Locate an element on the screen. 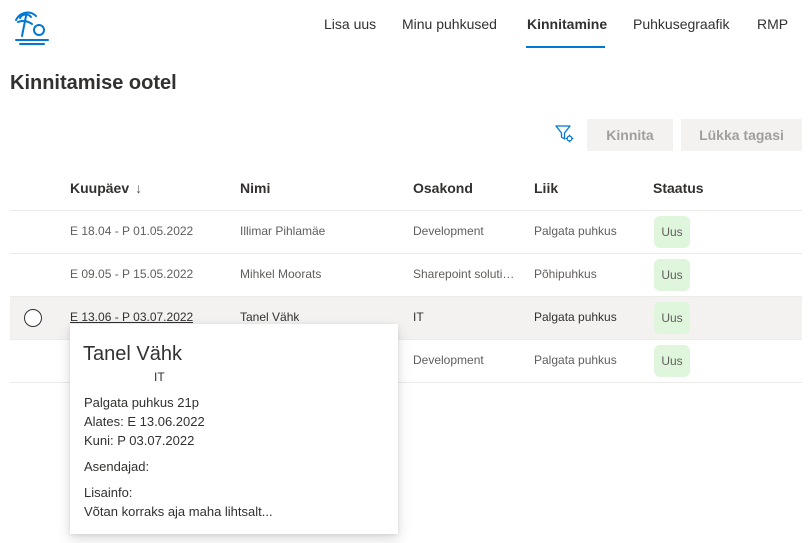 This screenshot has width=808, height=543. column-header-date: Kuupäev ↓ is located at coordinates (106, 188).